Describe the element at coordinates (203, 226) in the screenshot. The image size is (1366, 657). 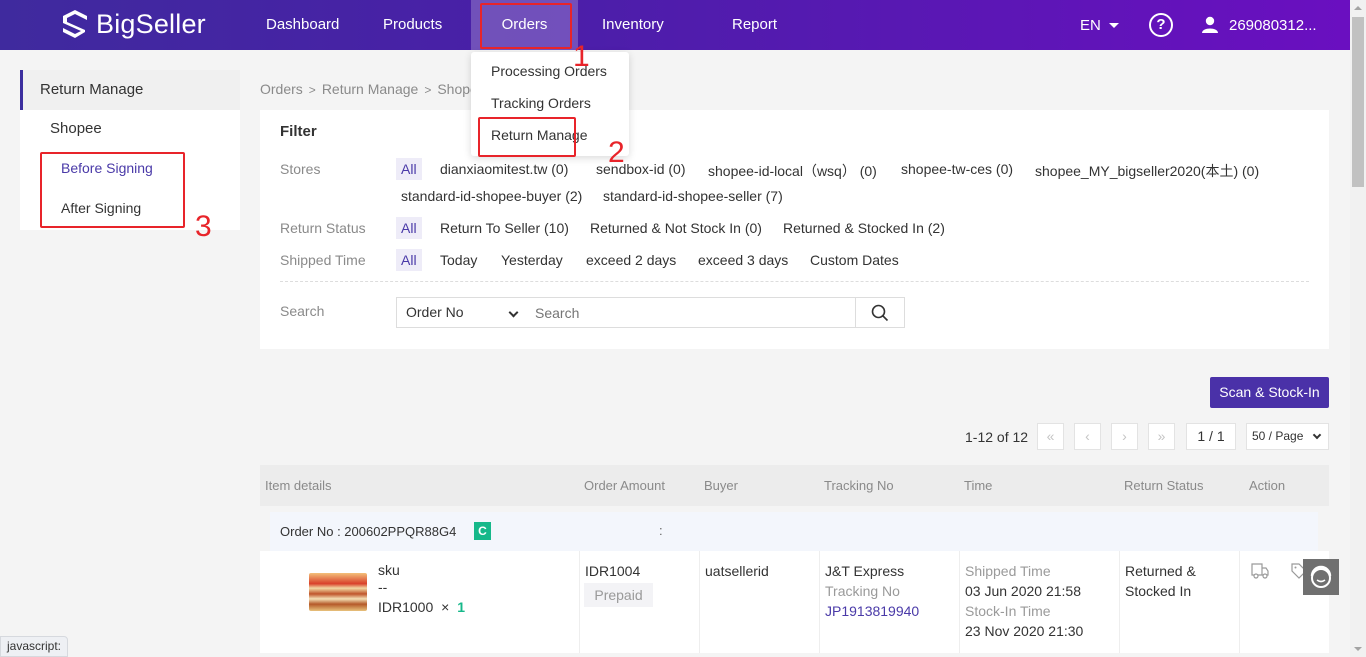
I see `annotation-number-3: 3` at that location.